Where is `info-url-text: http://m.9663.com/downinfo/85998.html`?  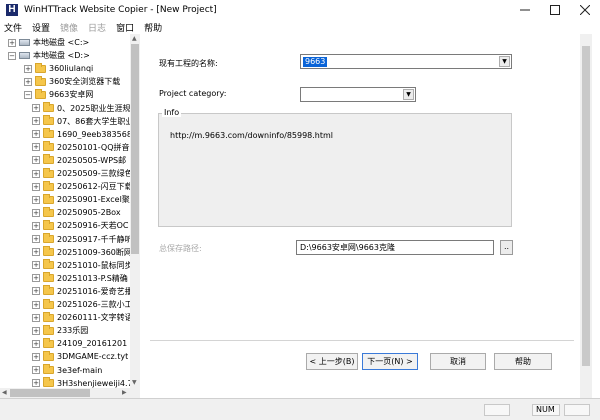
info-url-text: http://m.9663.com/downinfo/85998.html is located at coordinates (252, 135).